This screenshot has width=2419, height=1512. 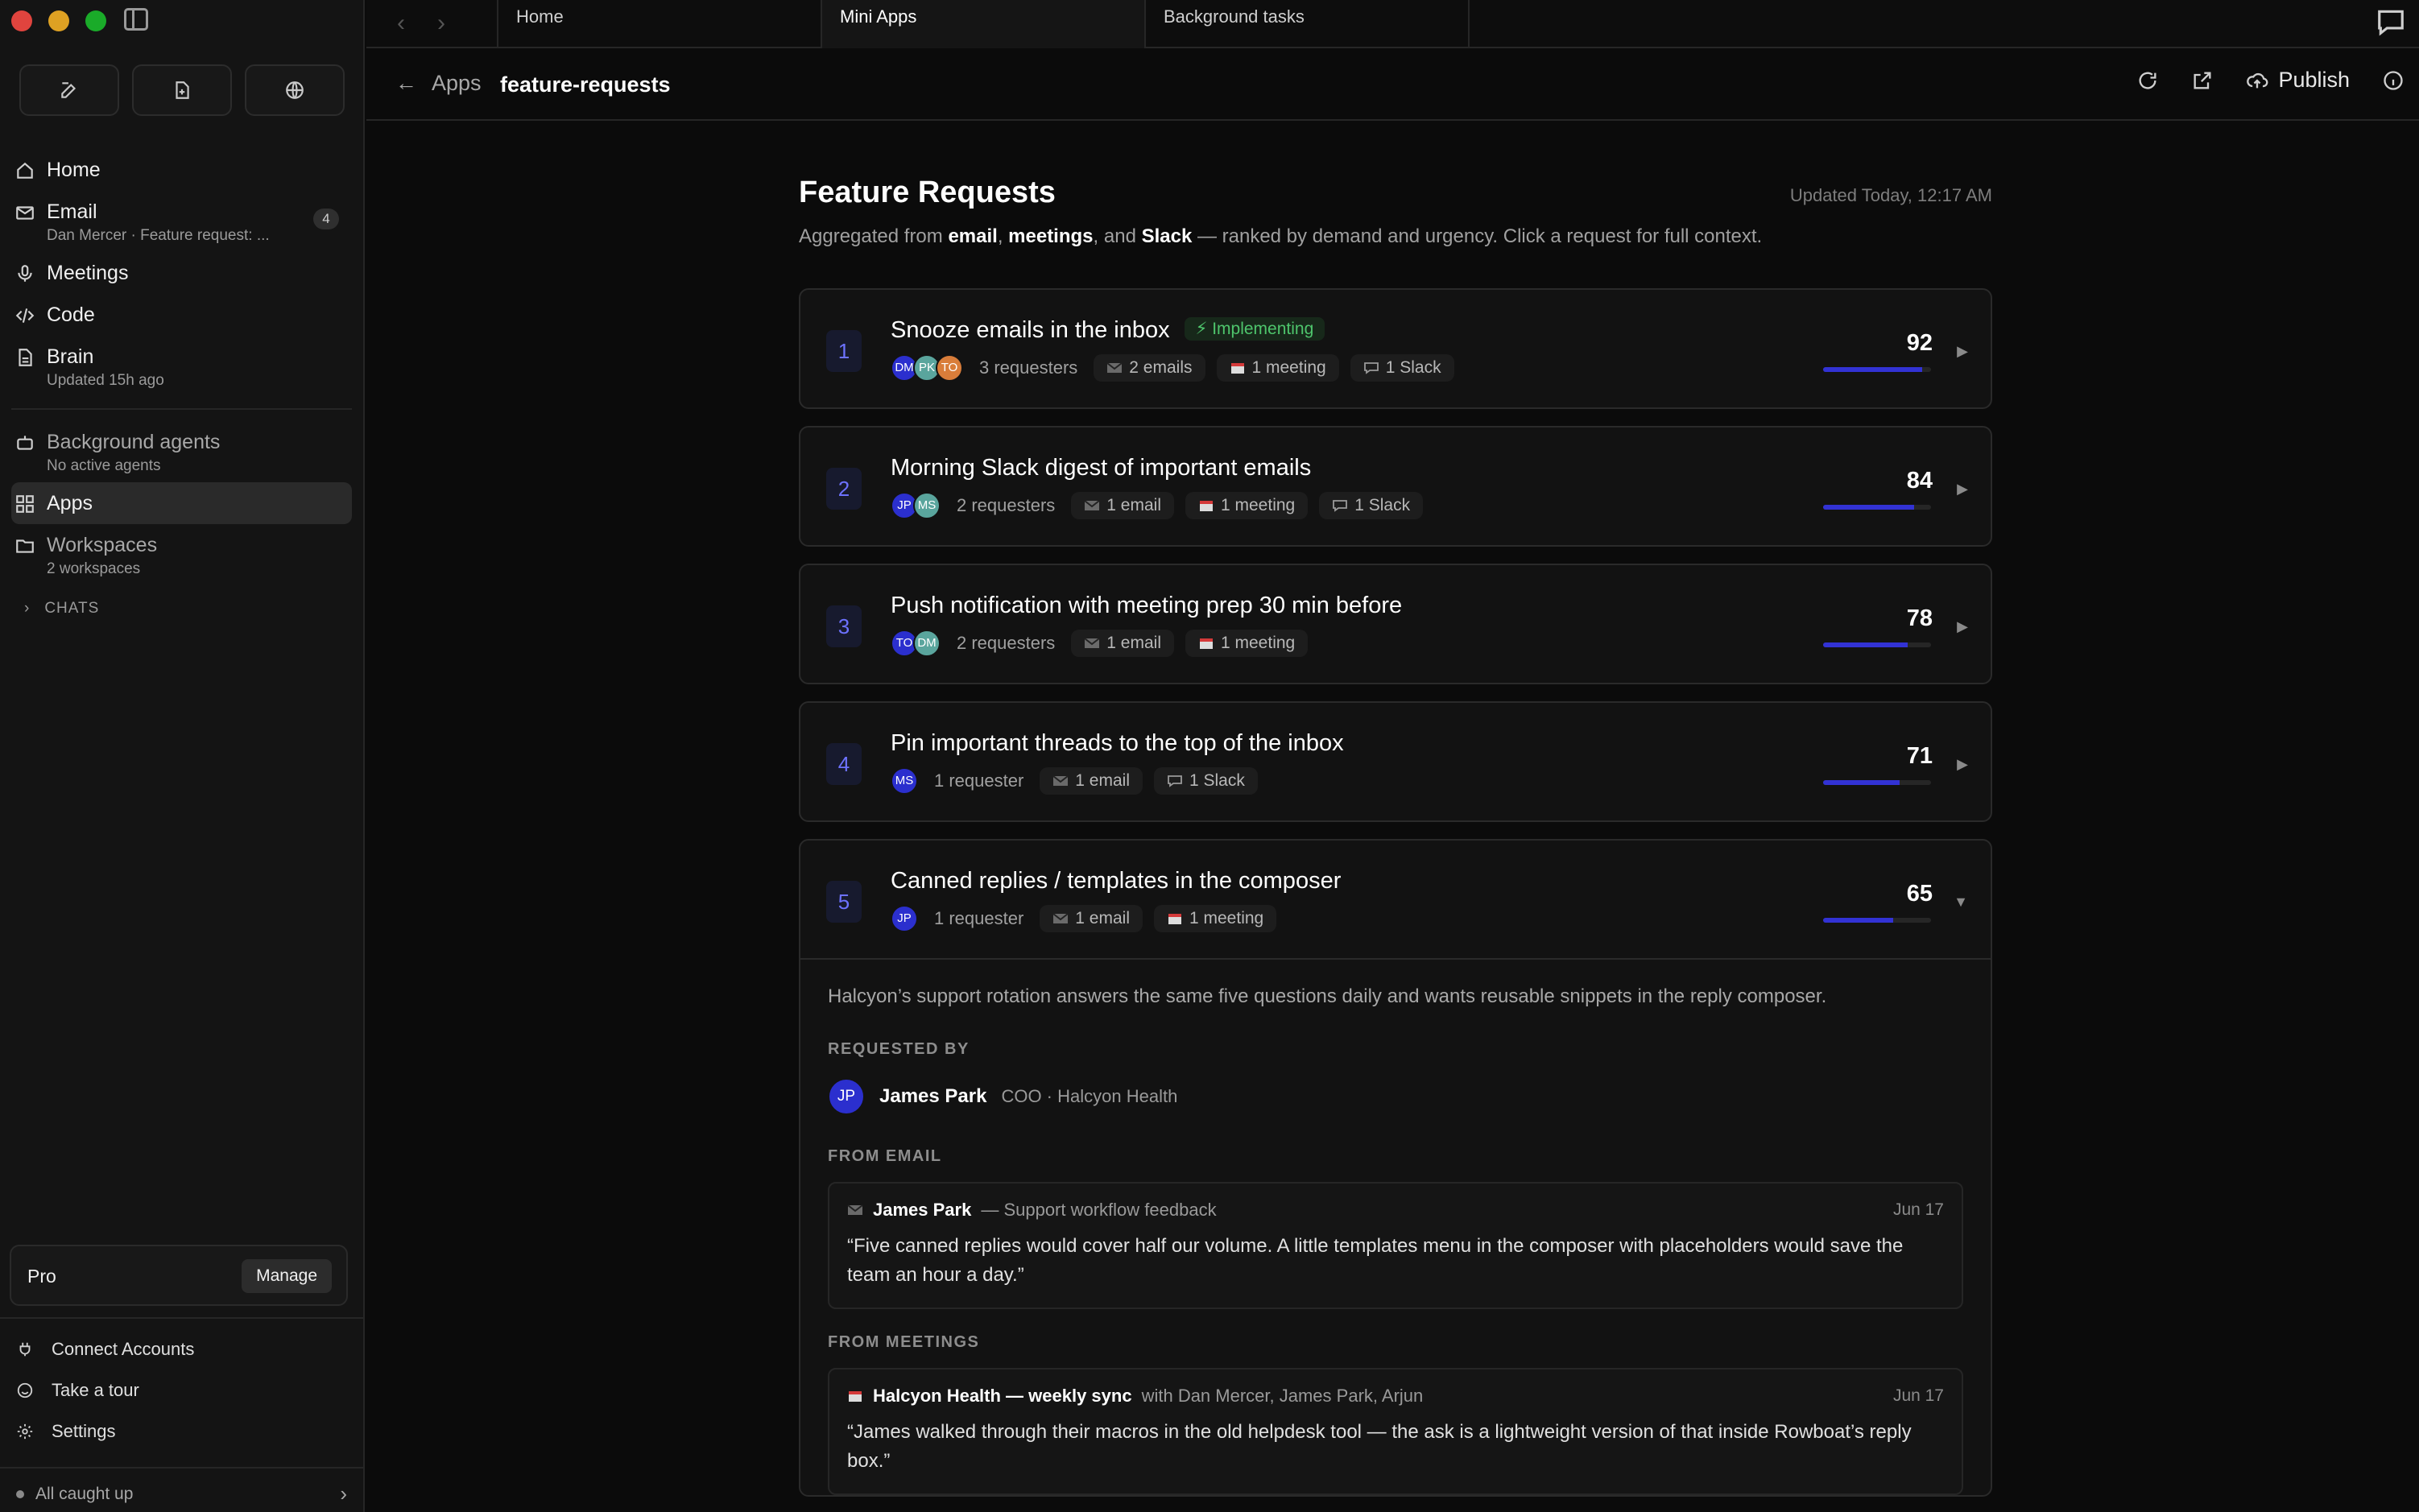 I want to click on minimize-window-button, so click(x=58, y=20).